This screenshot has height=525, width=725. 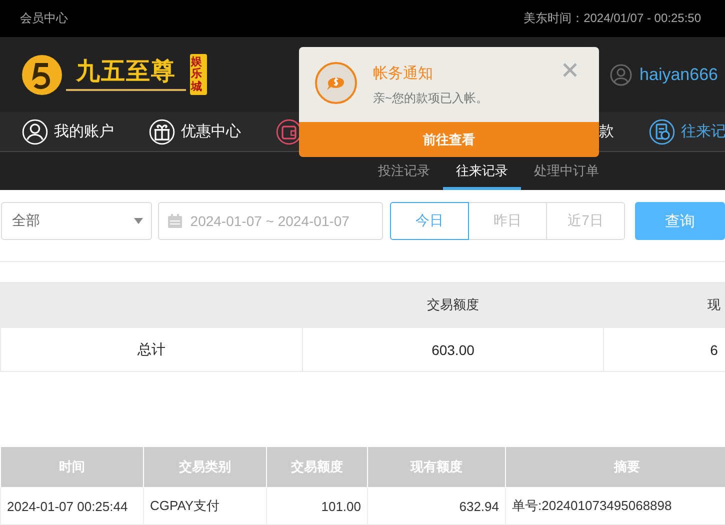 What do you see at coordinates (205, 506) in the screenshot?
I see `table-cell: CGPAY支付` at bounding box center [205, 506].